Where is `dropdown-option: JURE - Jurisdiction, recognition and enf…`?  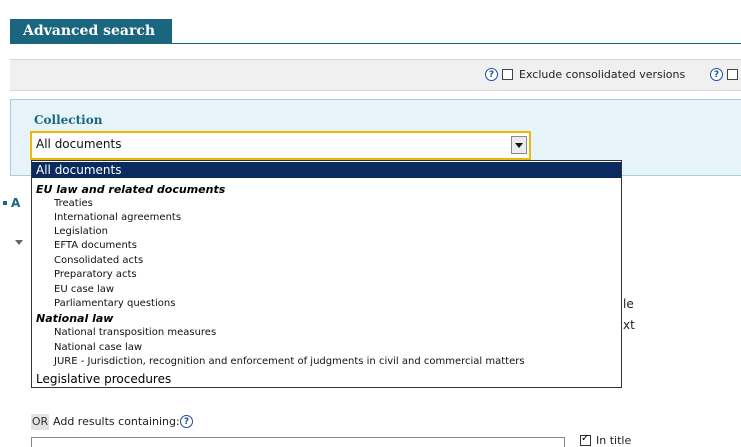 dropdown-option: JURE - Jurisdiction, recognition and enf… is located at coordinates (326, 362).